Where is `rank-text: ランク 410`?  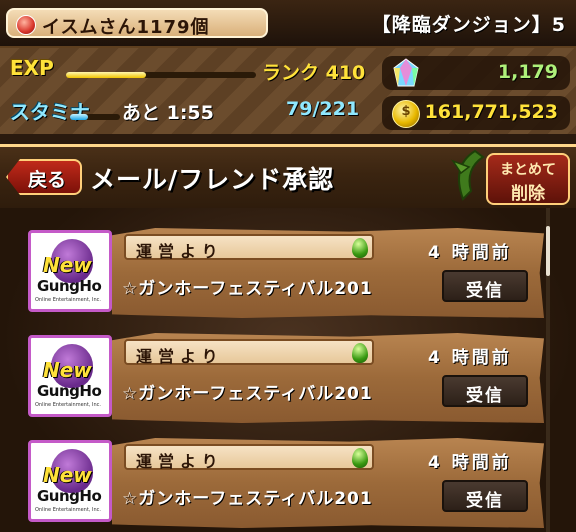
rank-text: ランク 410 is located at coordinates (314, 73).